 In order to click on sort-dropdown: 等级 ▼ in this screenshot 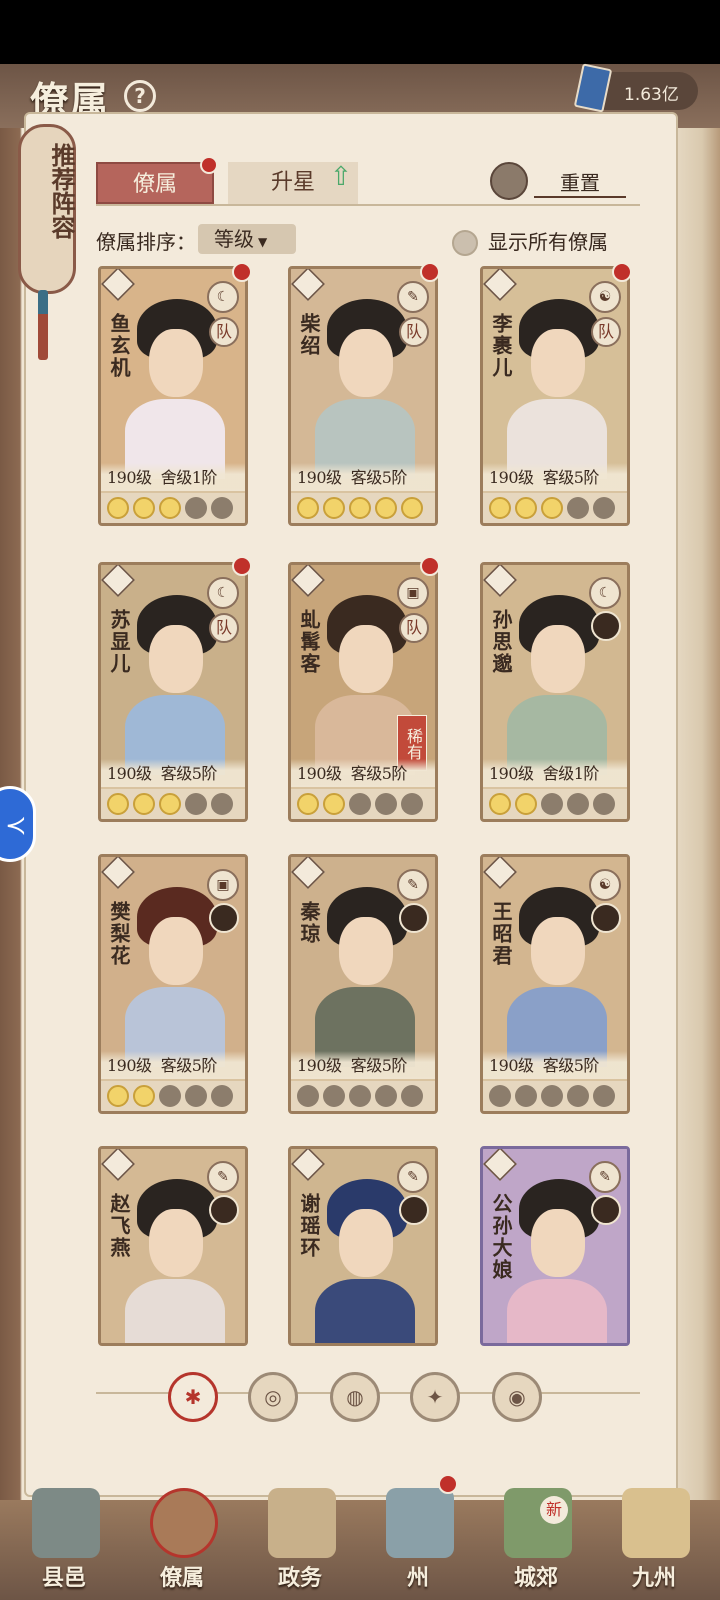, I will do `click(247, 239)`.